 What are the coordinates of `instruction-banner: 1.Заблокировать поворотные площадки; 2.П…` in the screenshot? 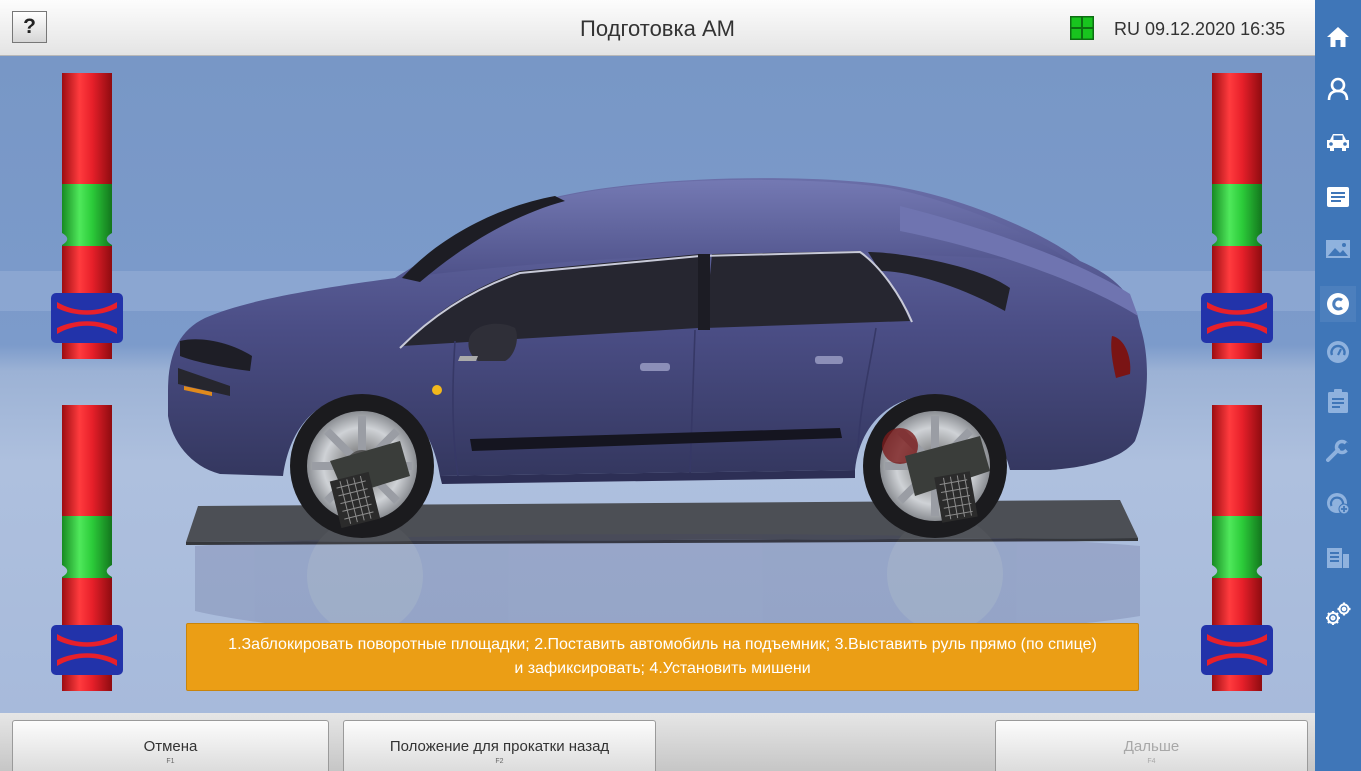 It's located at (662, 657).